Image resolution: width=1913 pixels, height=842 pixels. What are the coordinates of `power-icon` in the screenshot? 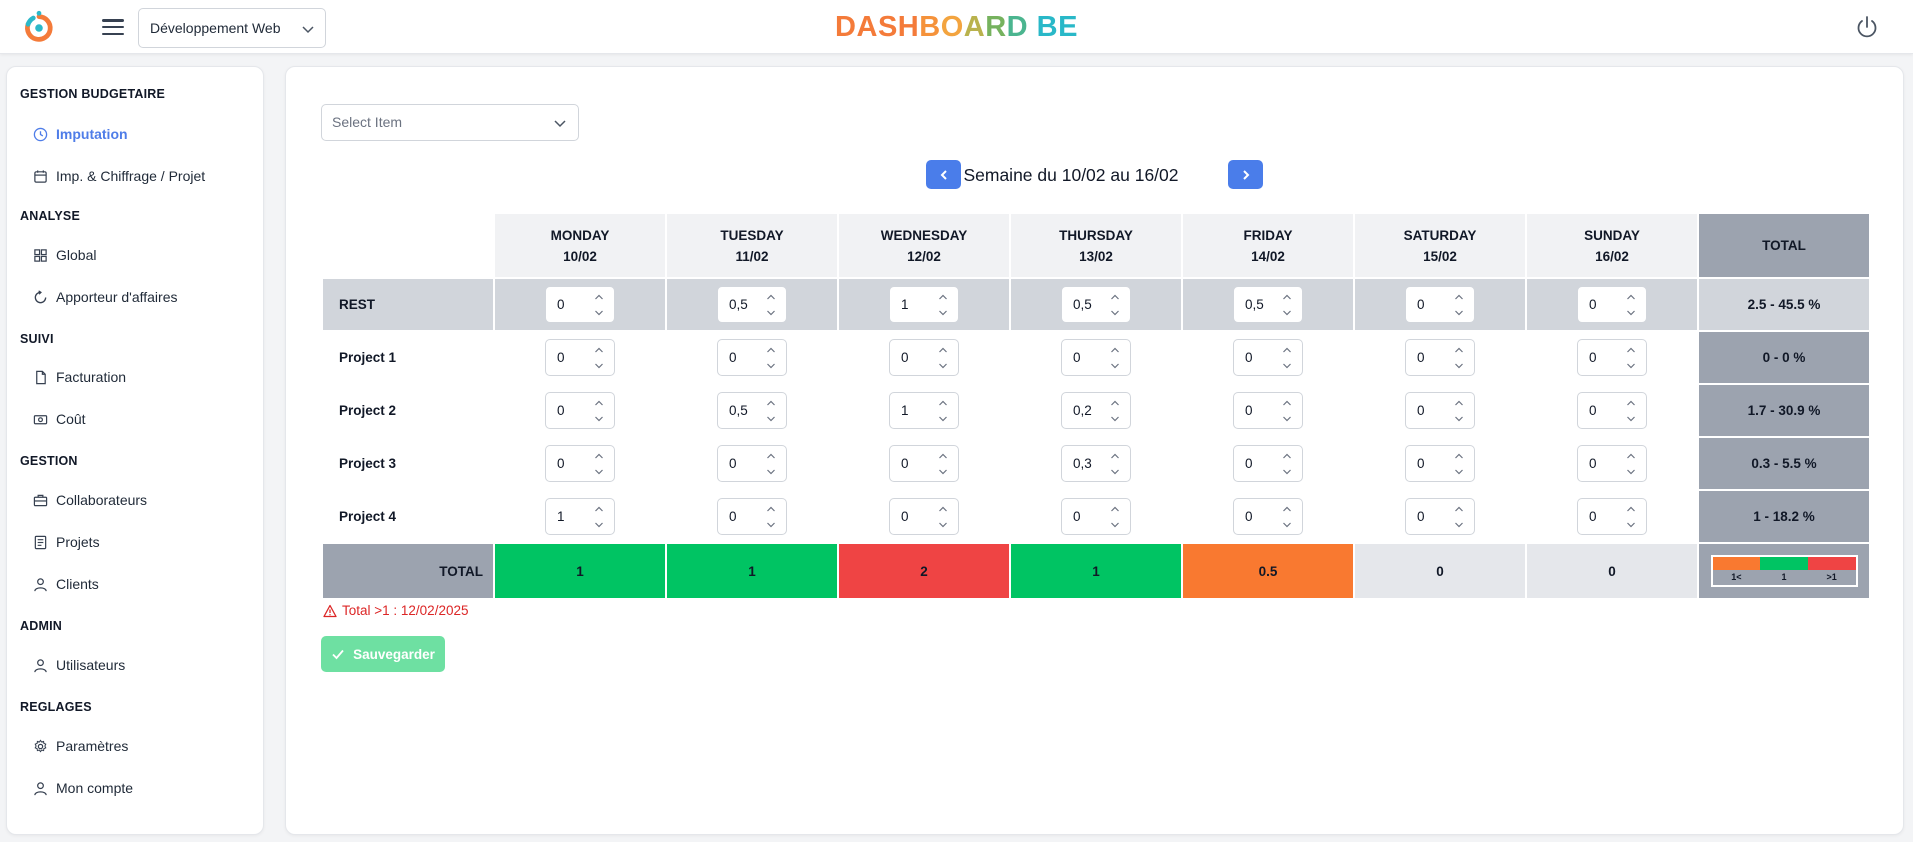 It's located at (1867, 27).